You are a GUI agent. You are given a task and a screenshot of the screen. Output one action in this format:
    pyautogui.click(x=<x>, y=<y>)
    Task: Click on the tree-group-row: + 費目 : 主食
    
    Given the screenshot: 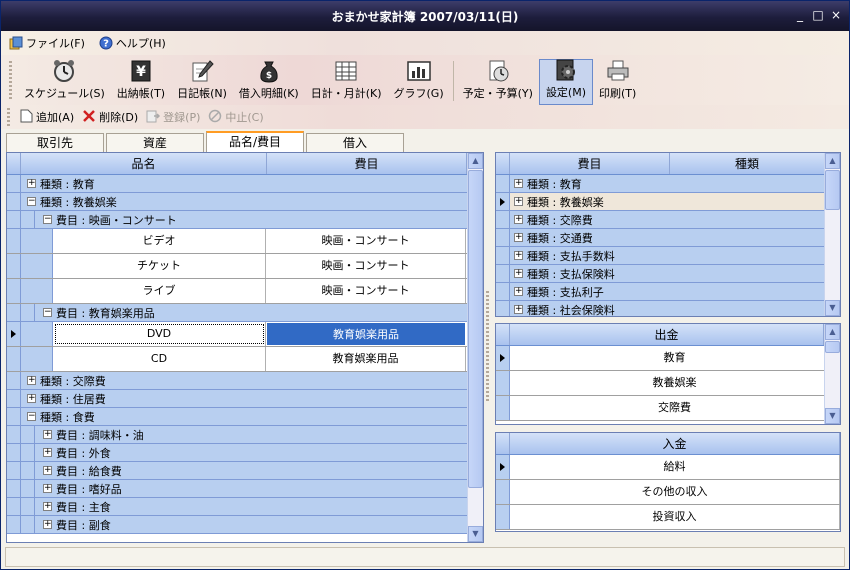 What is the action you would take?
    pyautogui.click(x=245, y=507)
    